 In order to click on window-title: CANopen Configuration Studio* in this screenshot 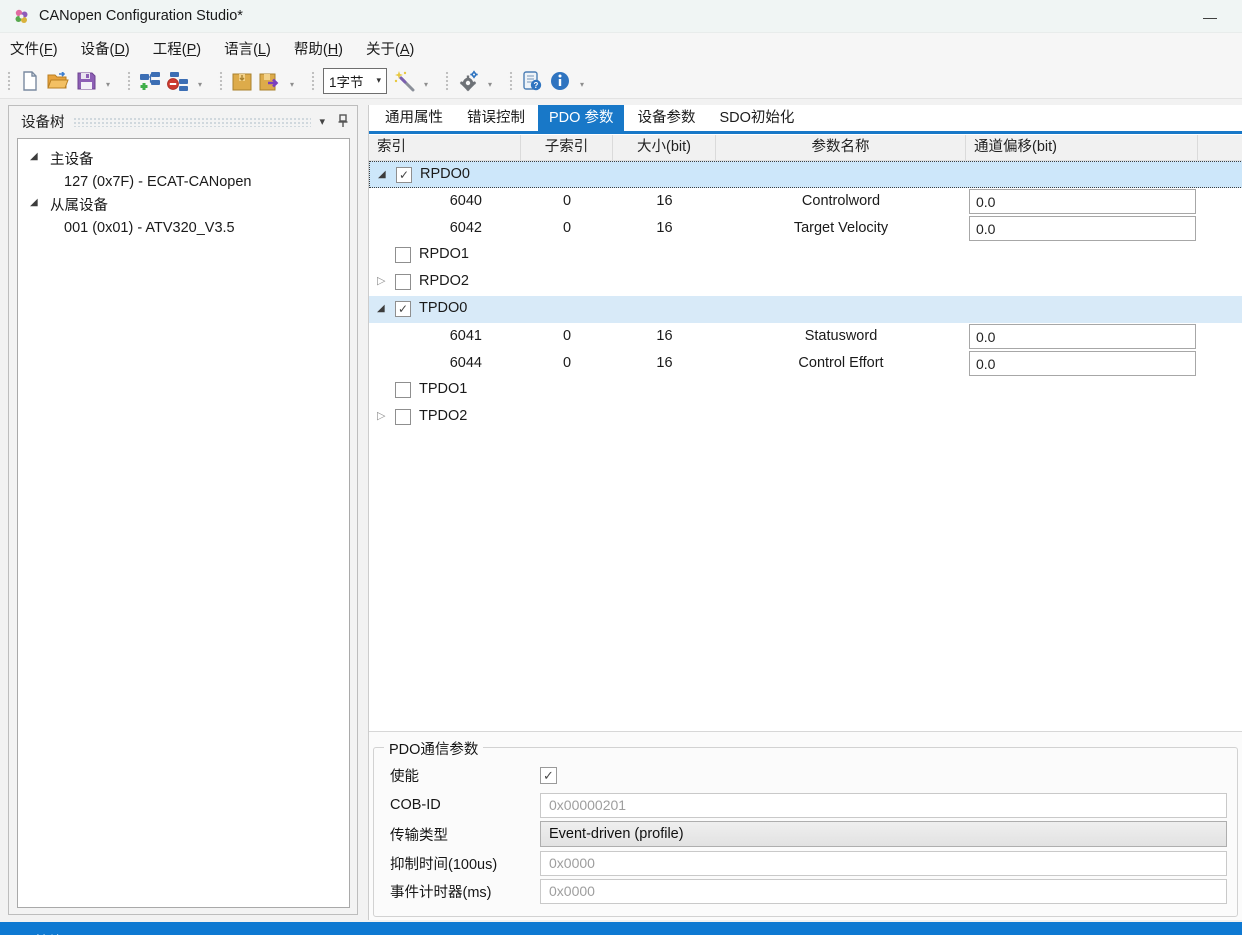, I will do `click(141, 16)`.